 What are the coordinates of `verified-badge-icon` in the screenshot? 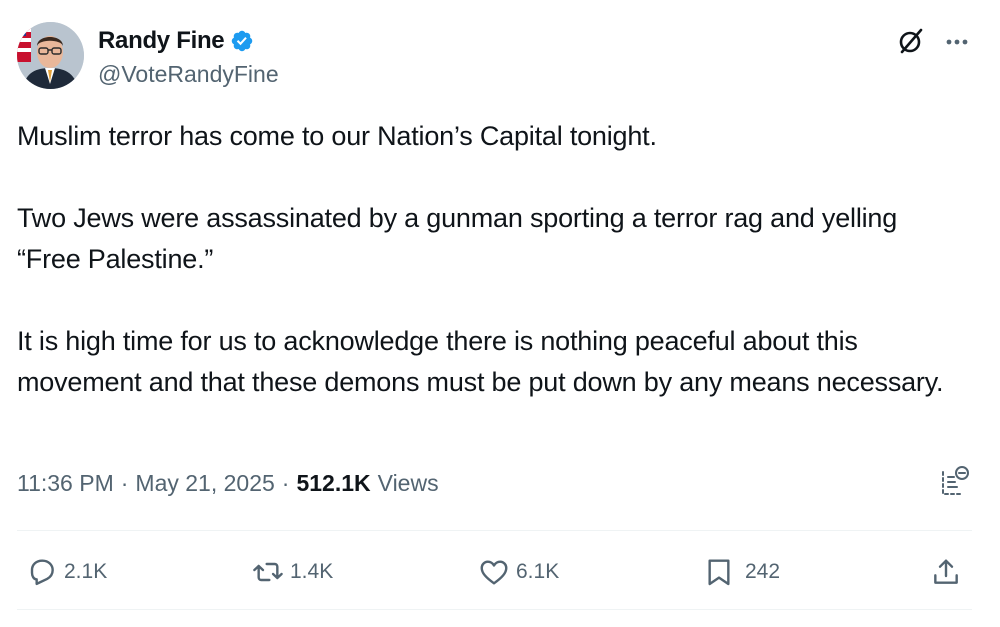 It's located at (242, 41).